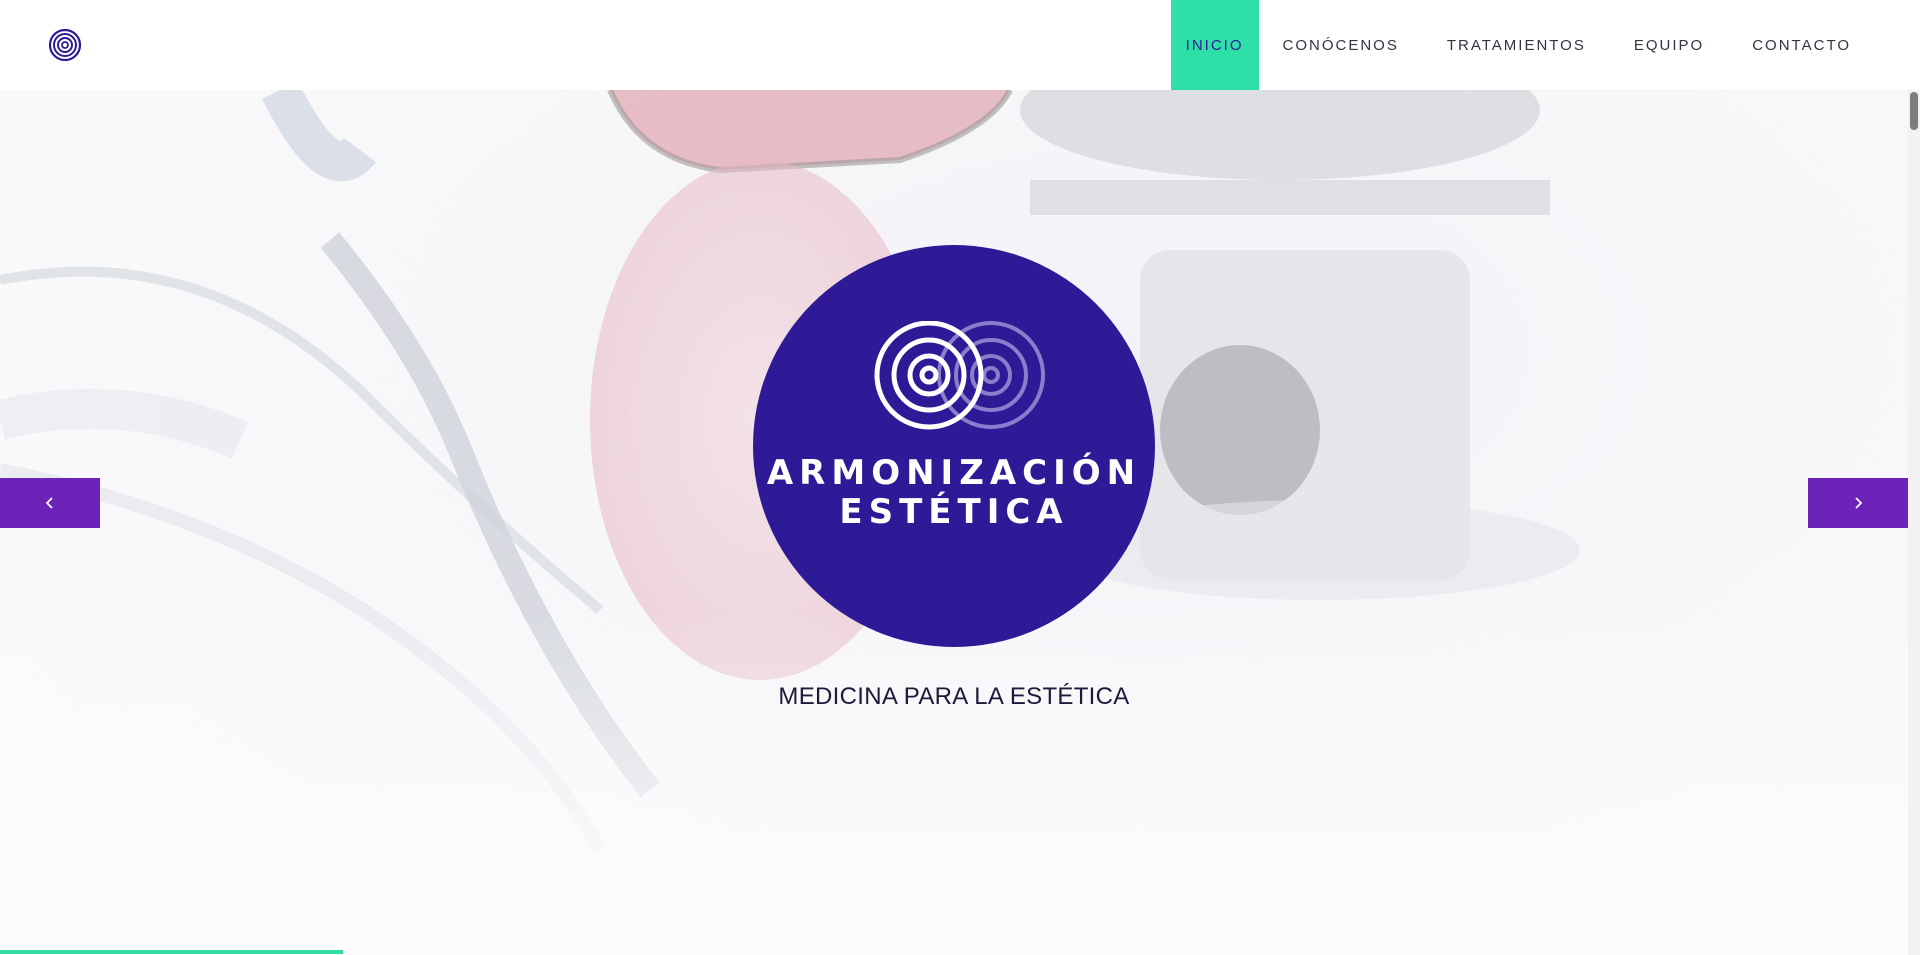 The width and height of the screenshot is (1920, 955). I want to click on slider-prev-button, so click(50, 503).